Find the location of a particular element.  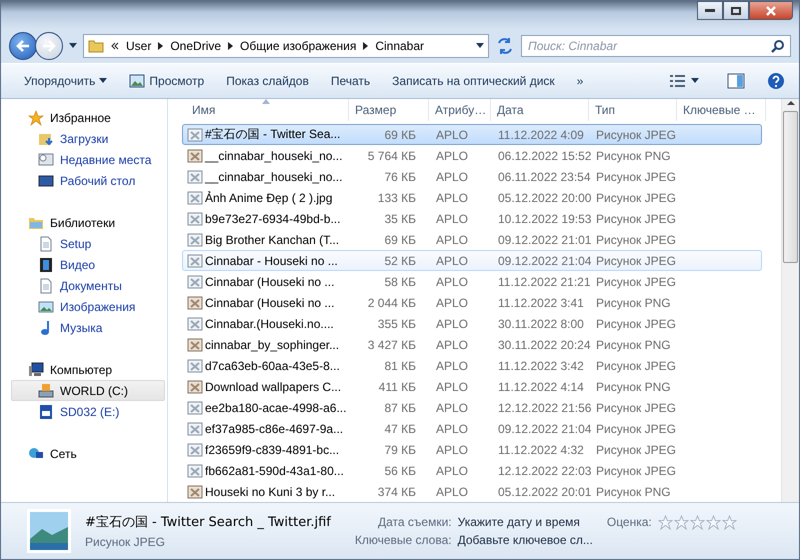

search-field: Поиск: Cinnabar is located at coordinates (656, 46).